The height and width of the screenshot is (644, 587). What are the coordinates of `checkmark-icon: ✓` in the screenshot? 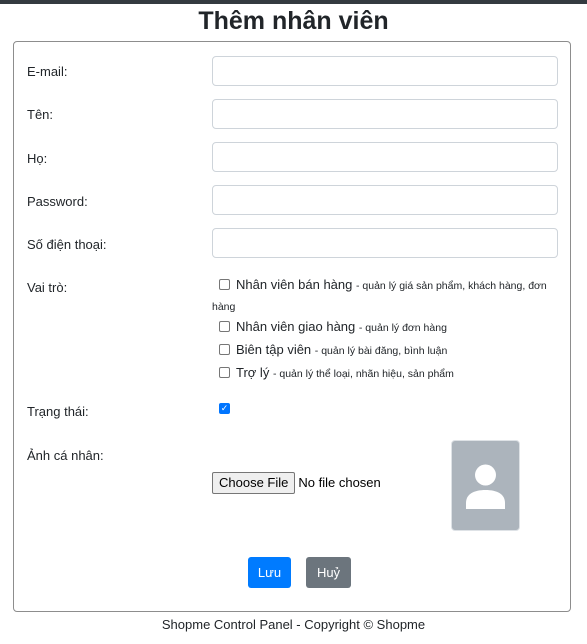 It's located at (224, 408).